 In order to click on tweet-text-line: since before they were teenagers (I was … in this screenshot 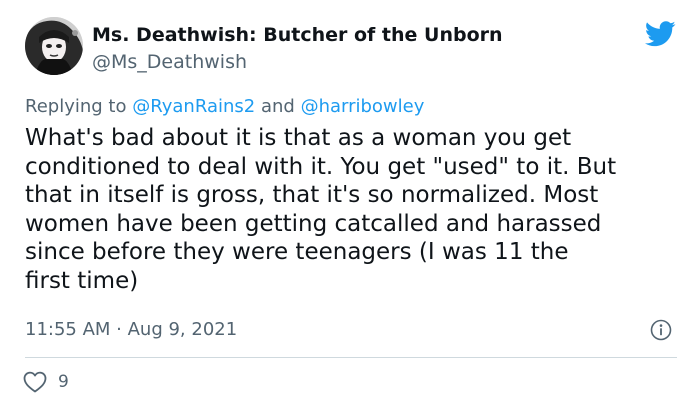, I will do `click(297, 252)`.